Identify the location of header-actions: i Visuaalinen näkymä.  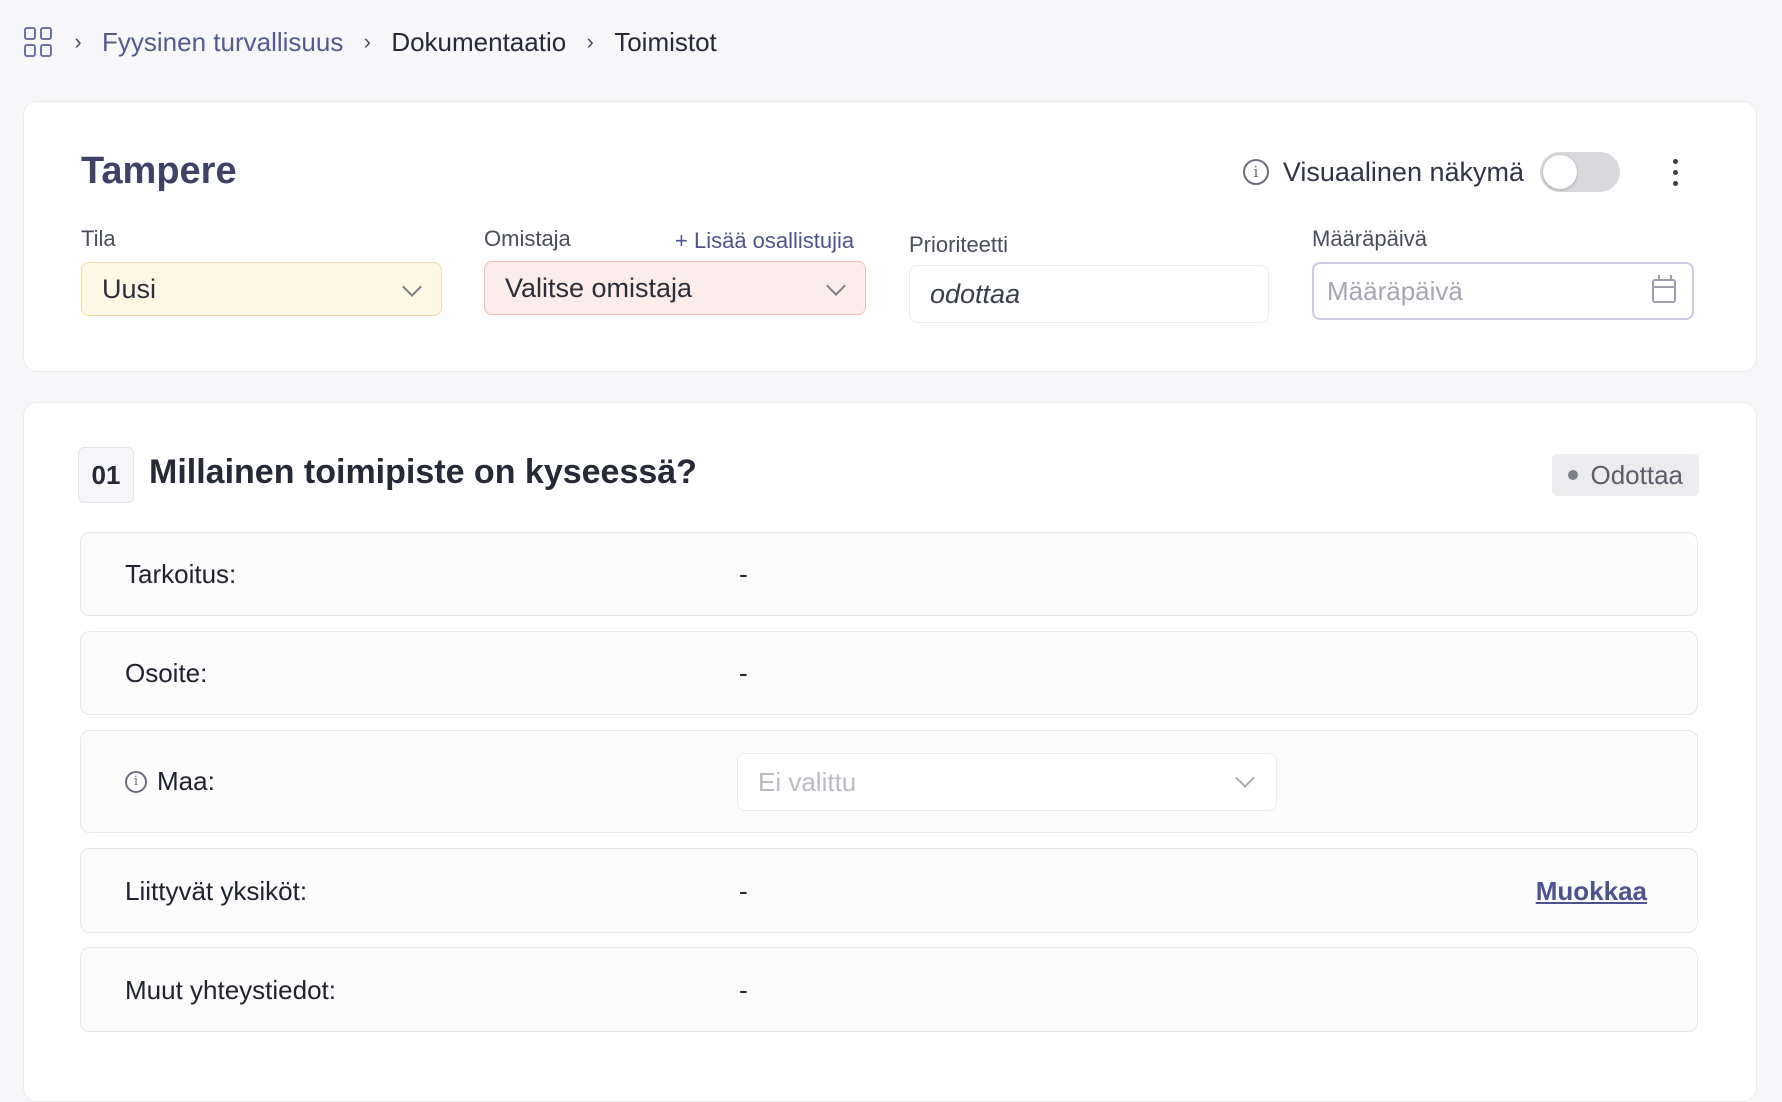
(1466, 172).